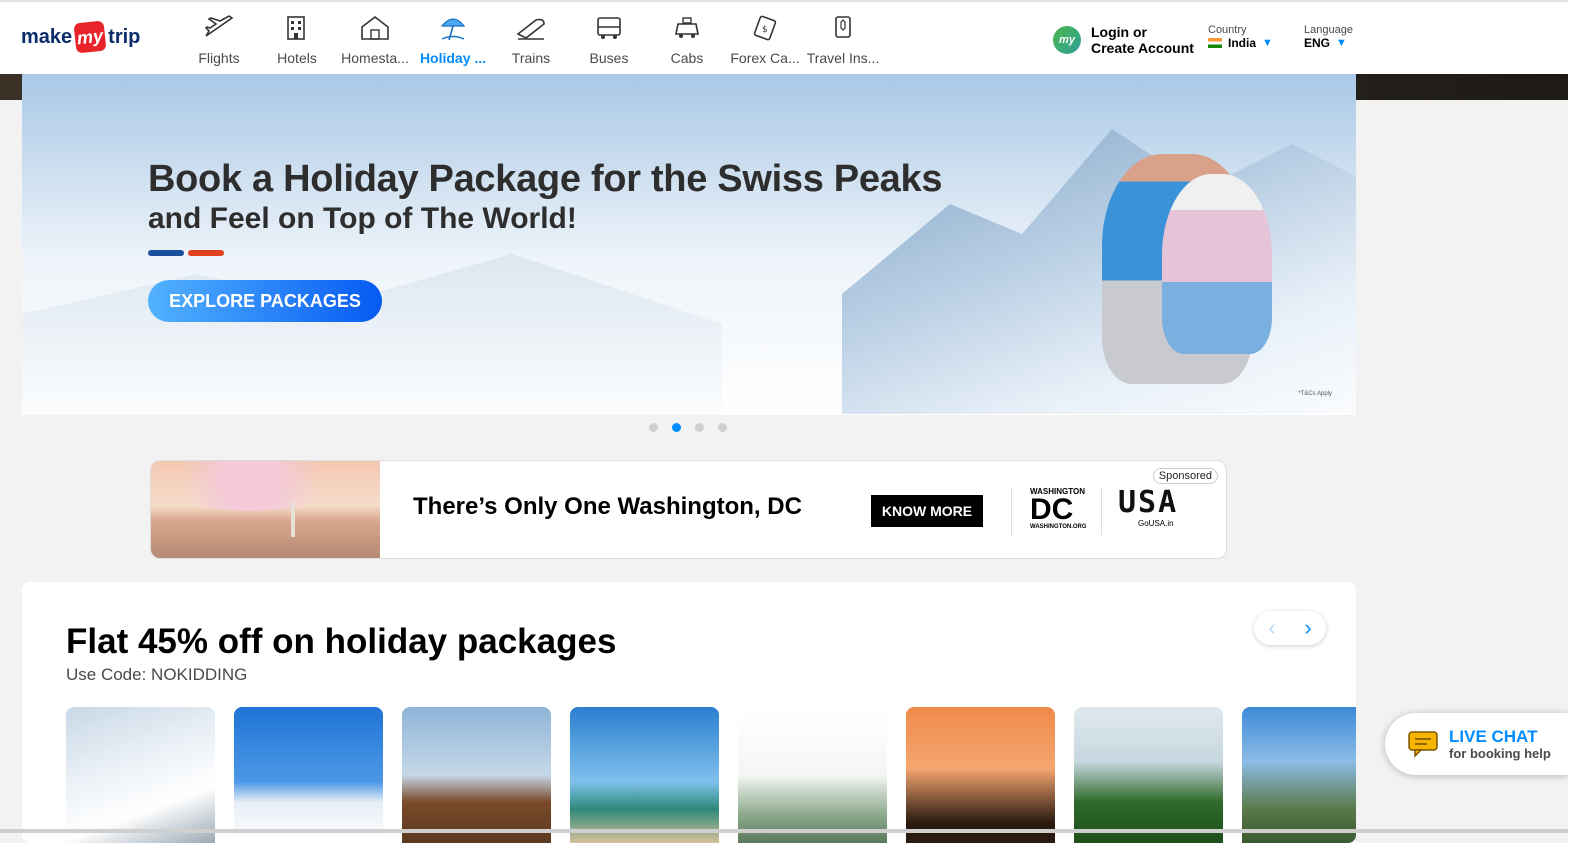 Image resolution: width=1587 pixels, height=843 pixels. I want to click on nav-label: Hotels, so click(297, 58).